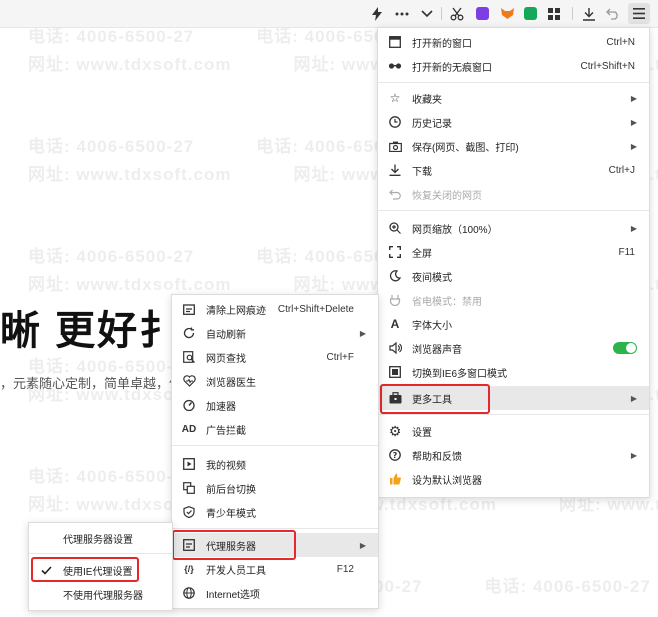 Image resolution: width=658 pixels, height=617 pixels. What do you see at coordinates (100, 594) in the screenshot?
I see `menu-item-no-proxy: 不使用代理服务器` at bounding box center [100, 594].